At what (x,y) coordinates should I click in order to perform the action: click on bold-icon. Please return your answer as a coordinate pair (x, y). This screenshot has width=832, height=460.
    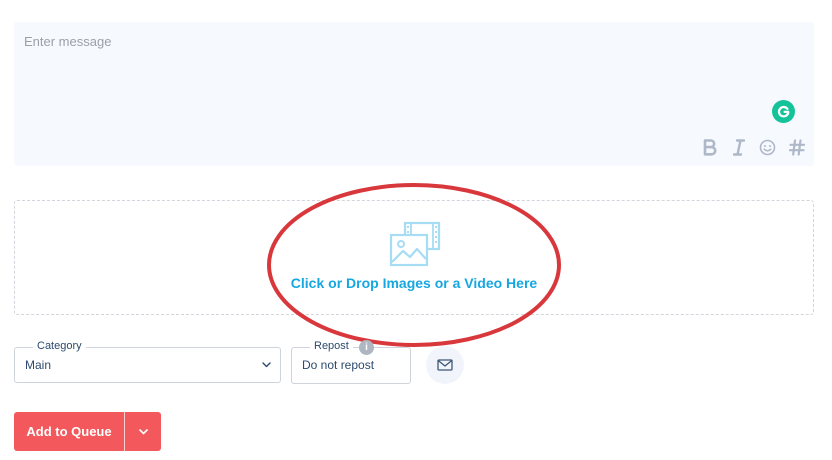
    Looking at the image, I should click on (709, 147).